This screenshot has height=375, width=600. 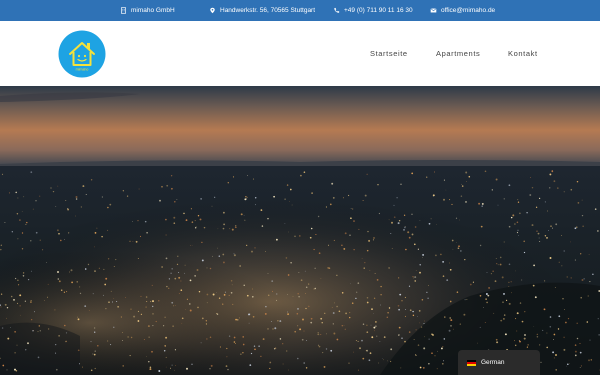 What do you see at coordinates (82, 54) in the screenshot?
I see `mimaho-logo: mimaho` at bounding box center [82, 54].